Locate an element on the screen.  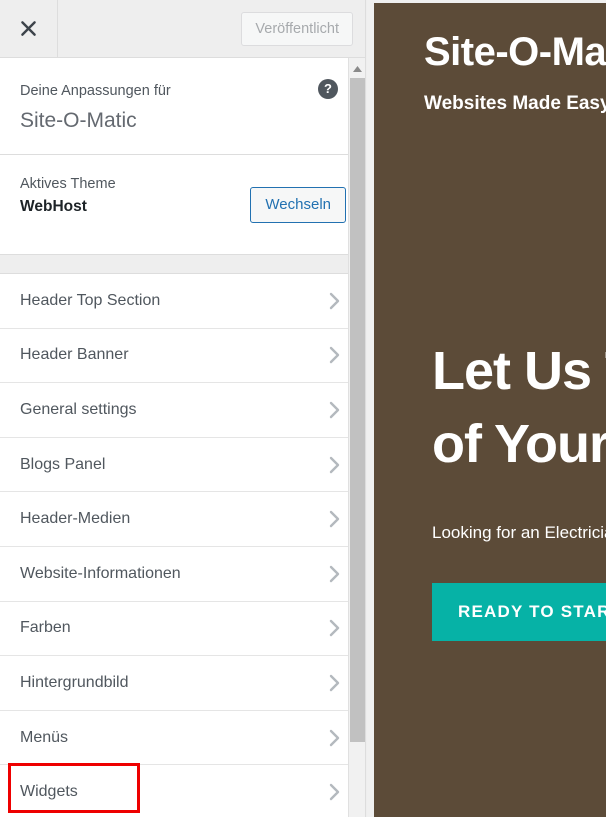
sidebar-item-general-settings: General settings is located at coordinates (182, 410).